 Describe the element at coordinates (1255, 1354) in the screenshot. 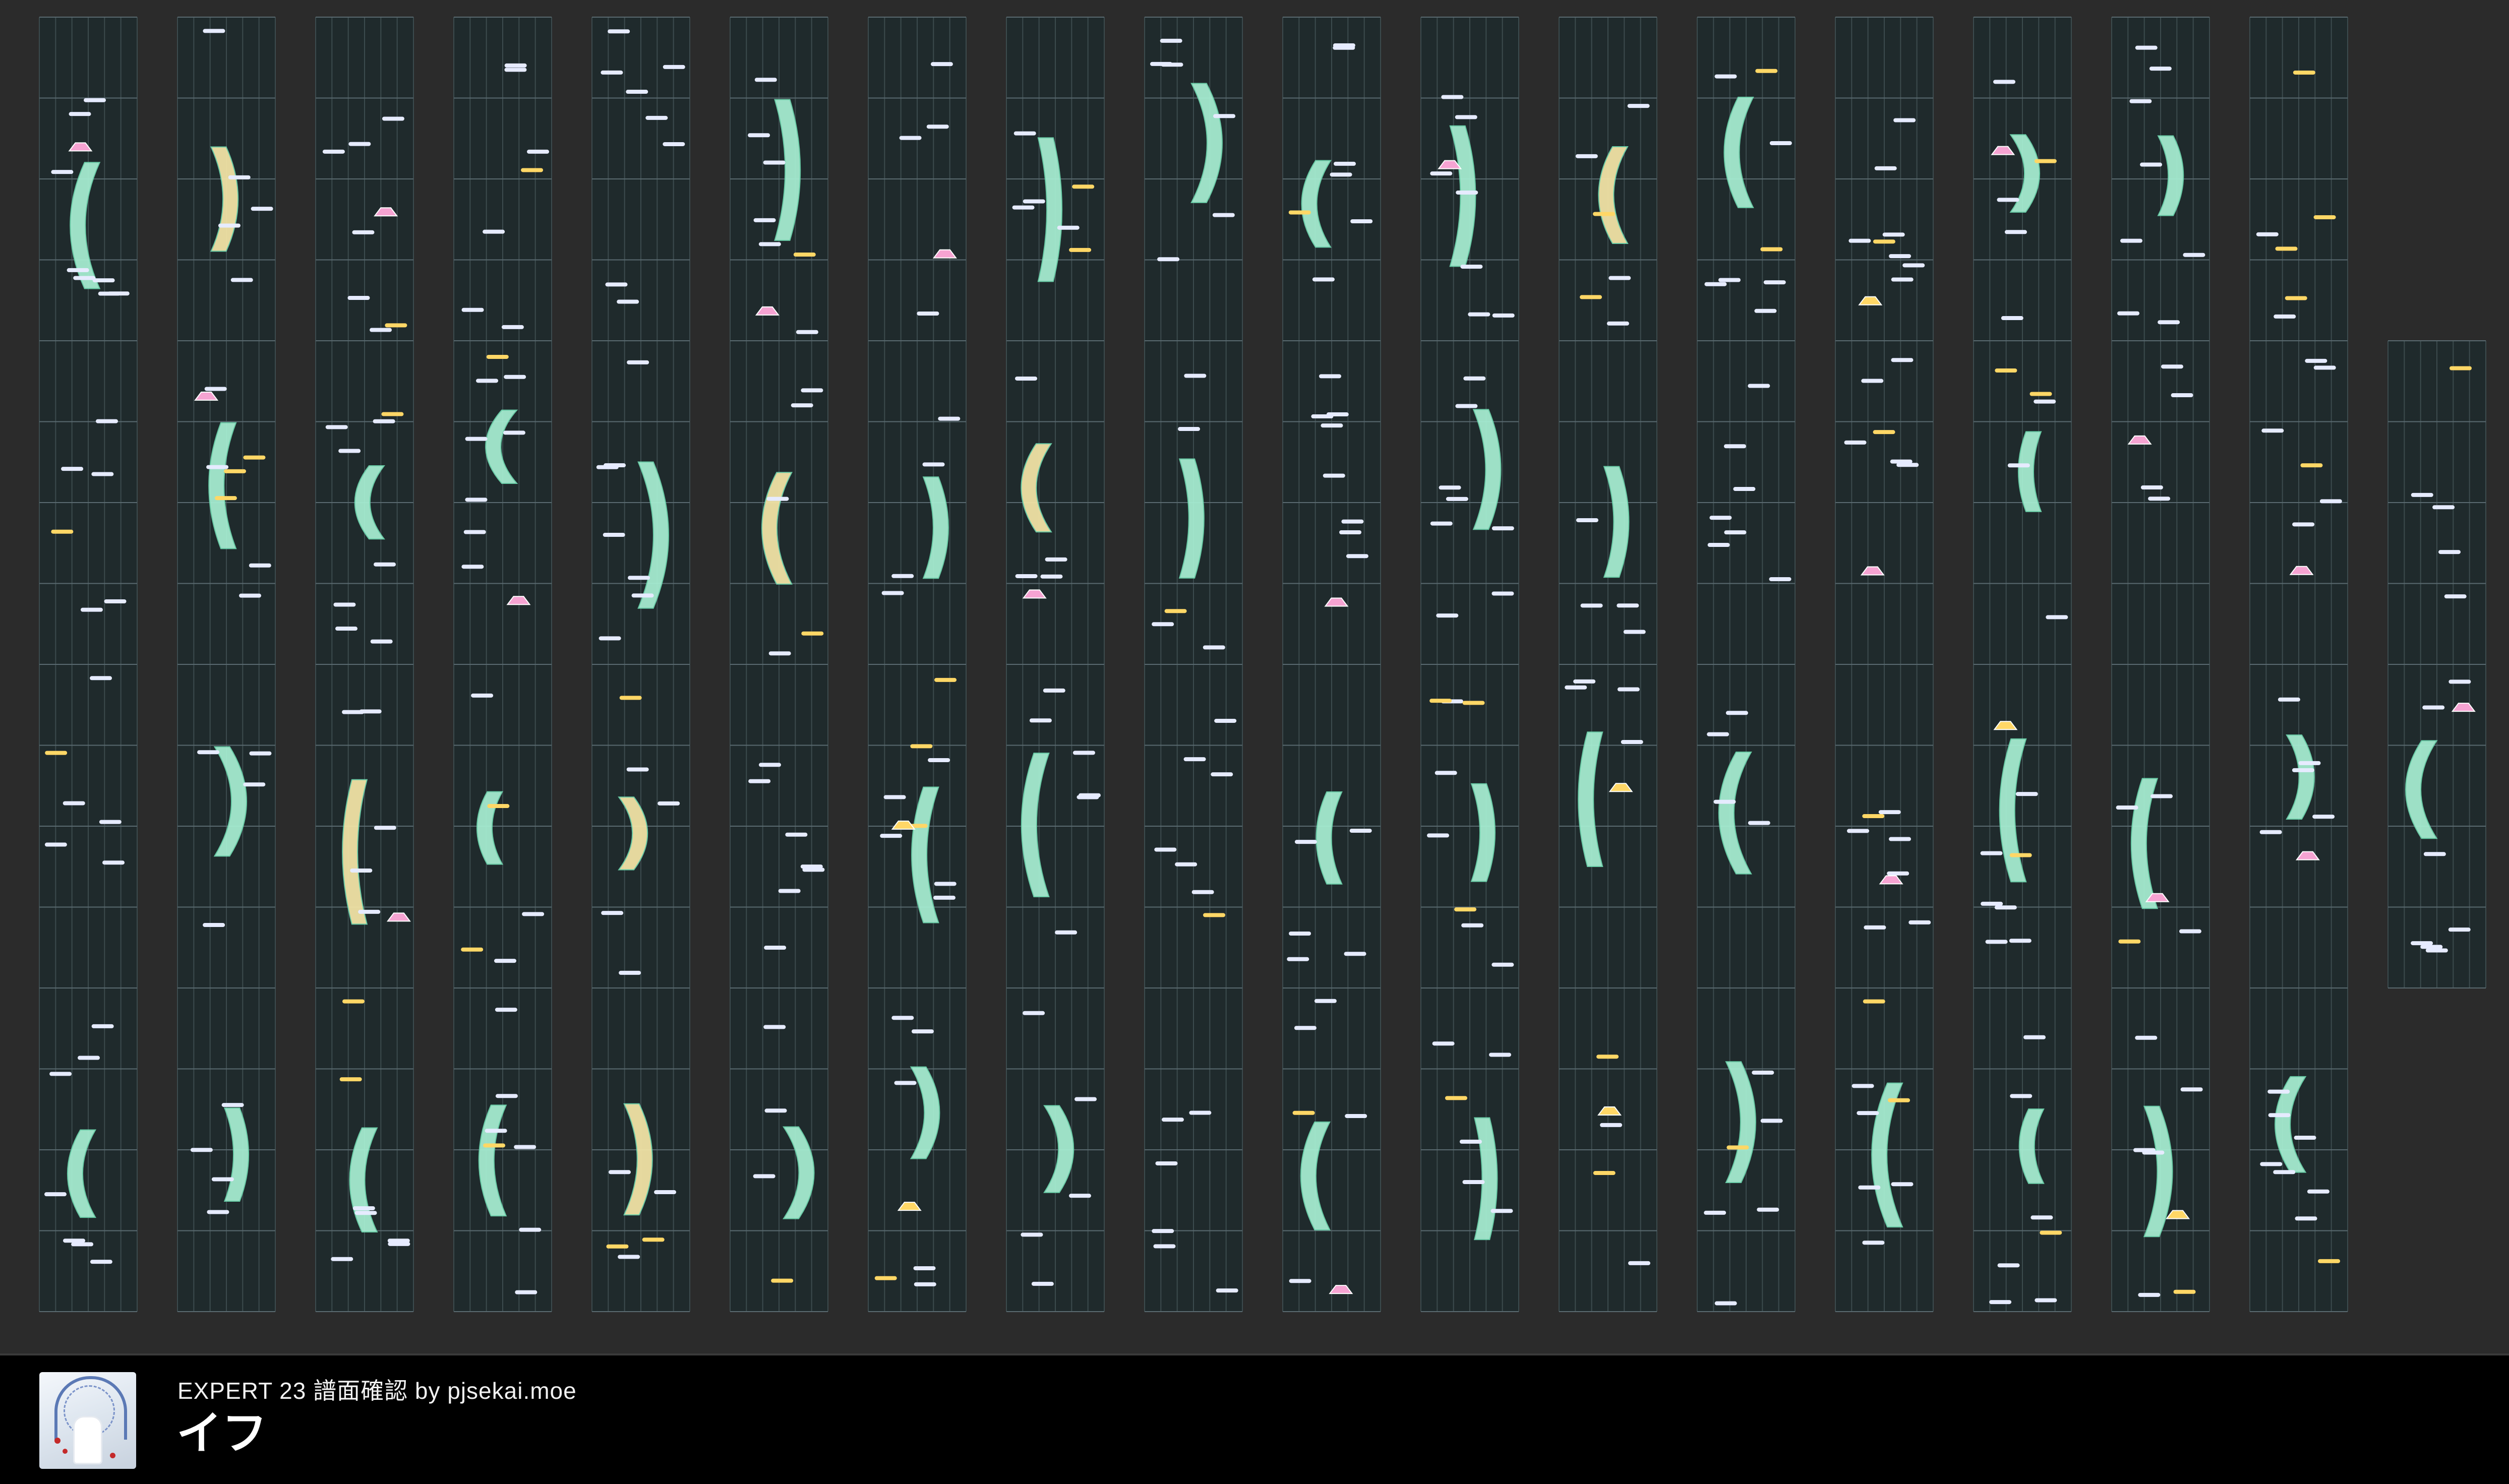

I see `footer-divider` at that location.